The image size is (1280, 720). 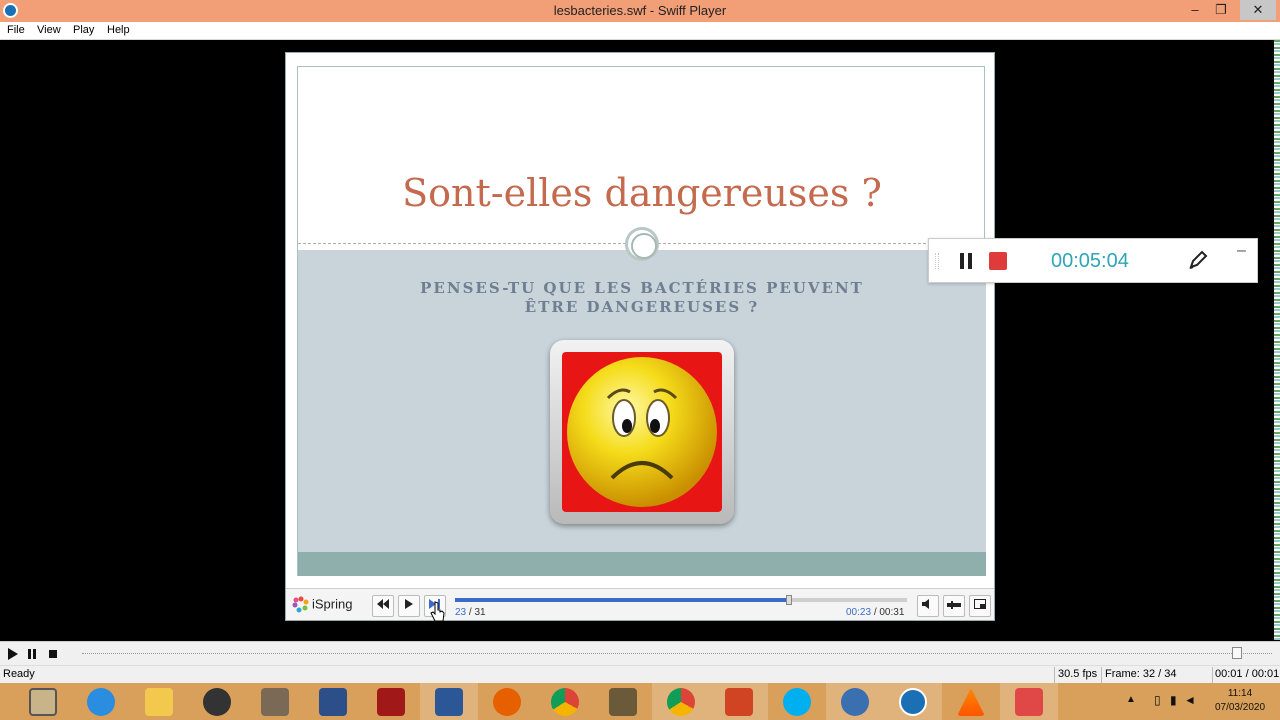 I want to click on play-button, so click(x=409, y=606).